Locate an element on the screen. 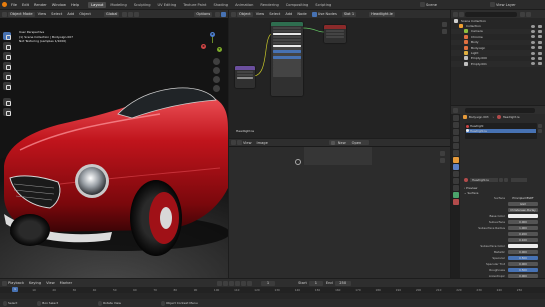 Image resolution: width=545 pixels, height=307 pixels. menu-keying: Keying is located at coordinates (35, 283).